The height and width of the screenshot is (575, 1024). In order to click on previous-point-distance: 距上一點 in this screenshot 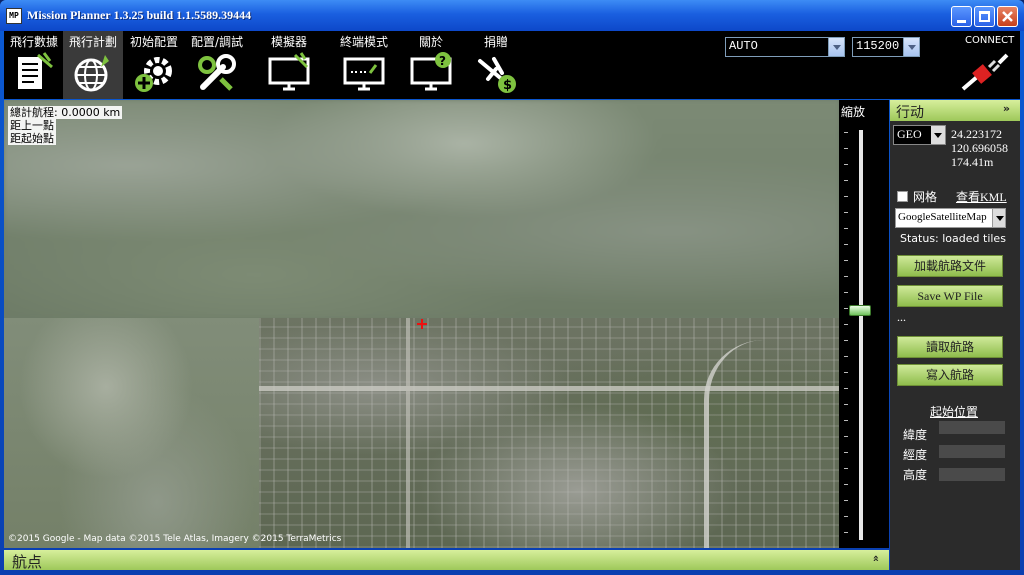, I will do `click(32, 125)`.